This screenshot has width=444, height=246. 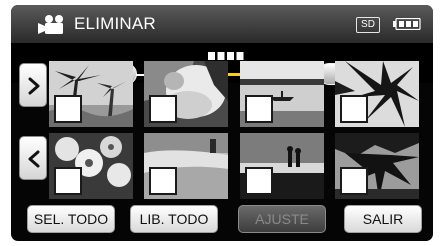 What do you see at coordinates (174, 219) in the screenshot?
I see `release-all-button: LIB. TODO` at bounding box center [174, 219].